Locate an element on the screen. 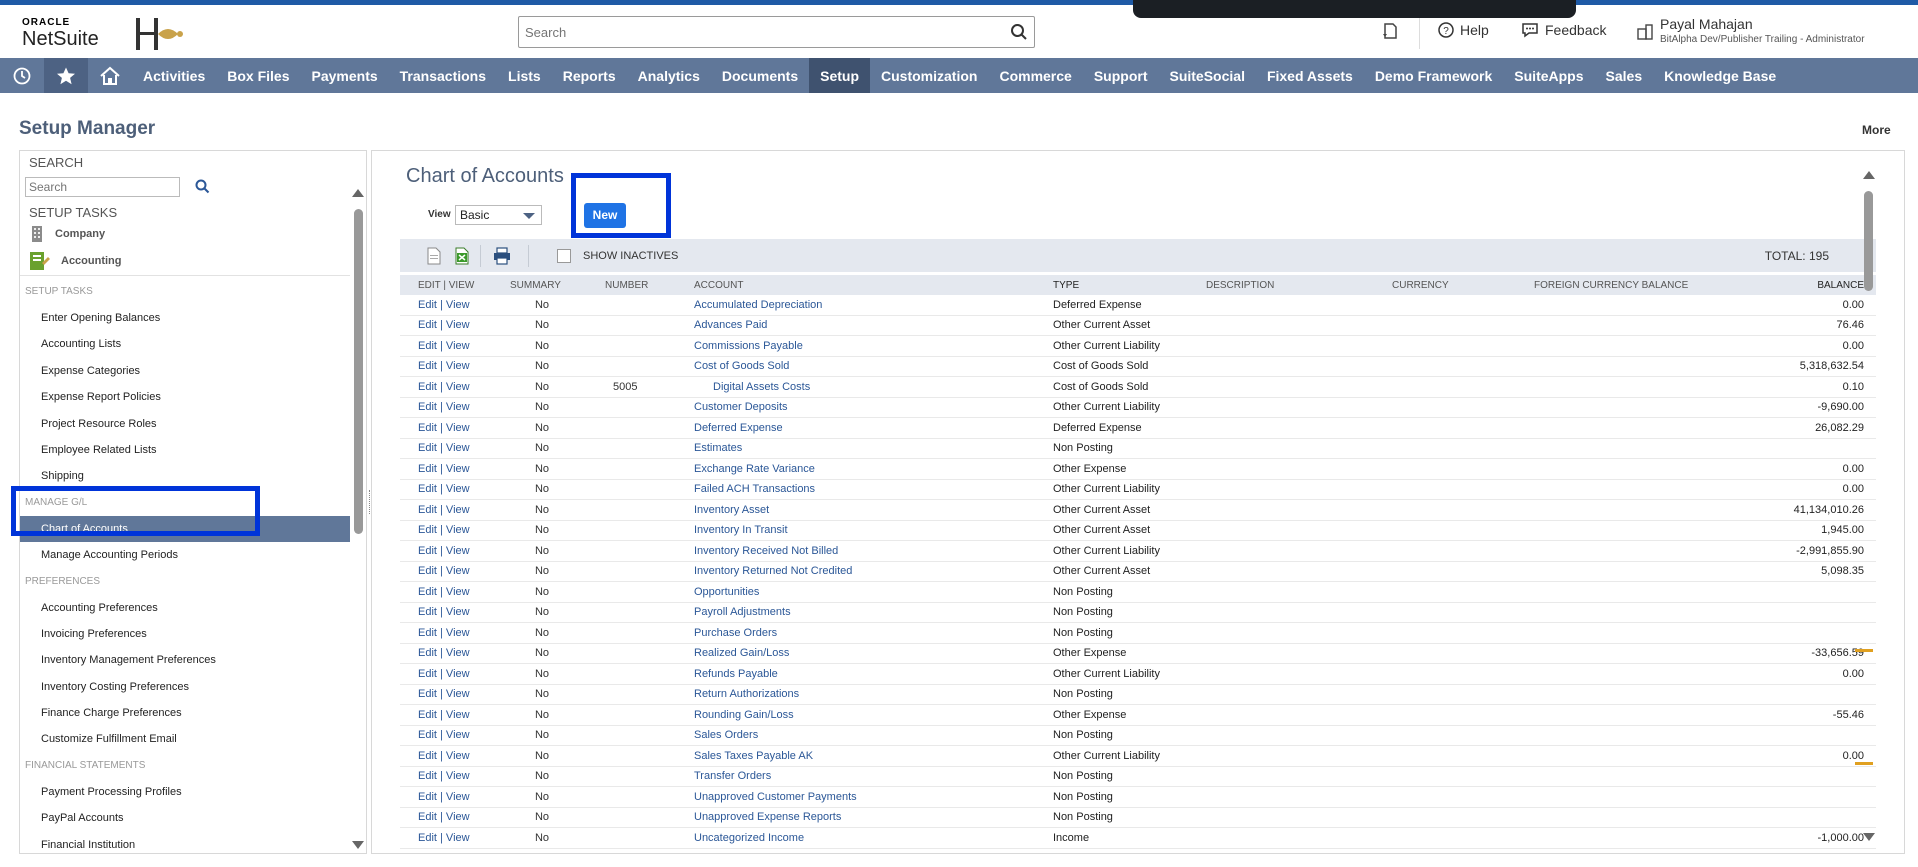  nav-item-knowledge-base: Knowledge Base is located at coordinates (1720, 75).